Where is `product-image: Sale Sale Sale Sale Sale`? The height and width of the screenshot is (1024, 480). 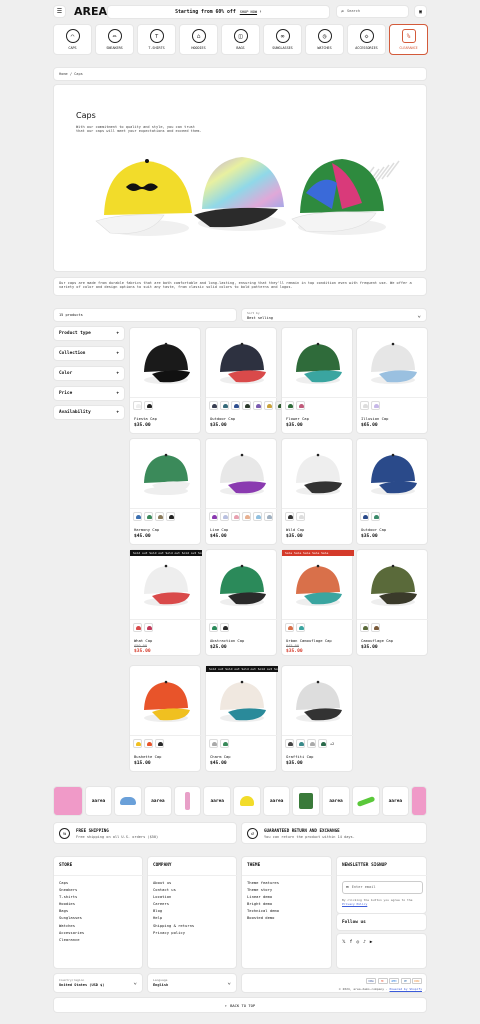
product-image: Sale Sale Sale Sale Sale is located at coordinates (318, 585).